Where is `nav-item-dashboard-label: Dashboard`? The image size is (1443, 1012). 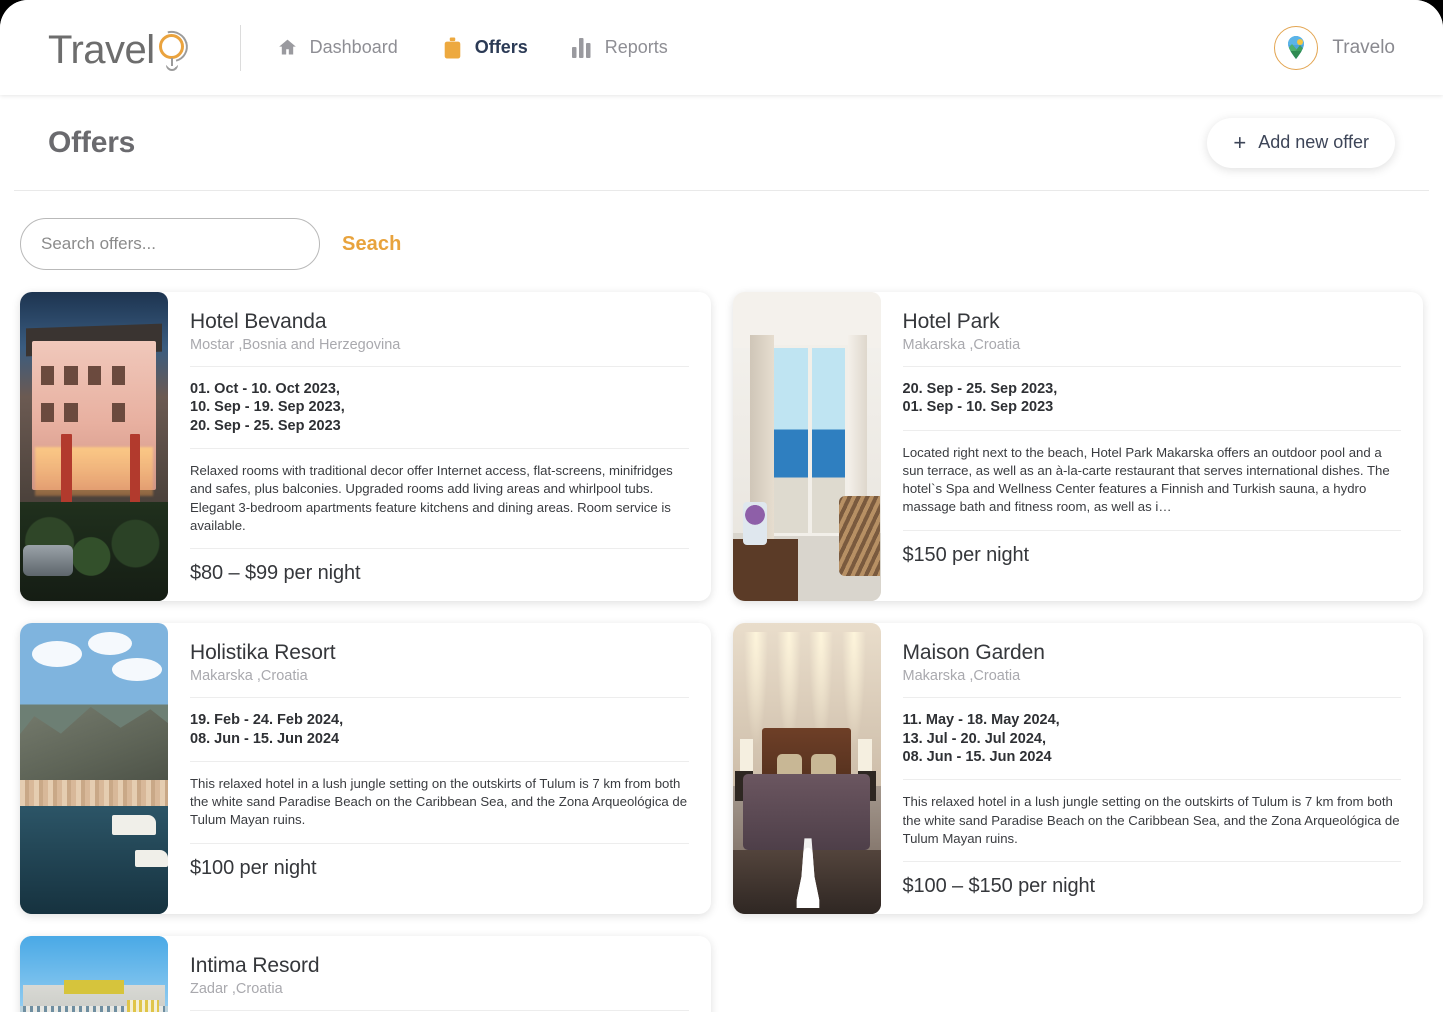
nav-item-dashboard-label: Dashboard is located at coordinates (353, 47).